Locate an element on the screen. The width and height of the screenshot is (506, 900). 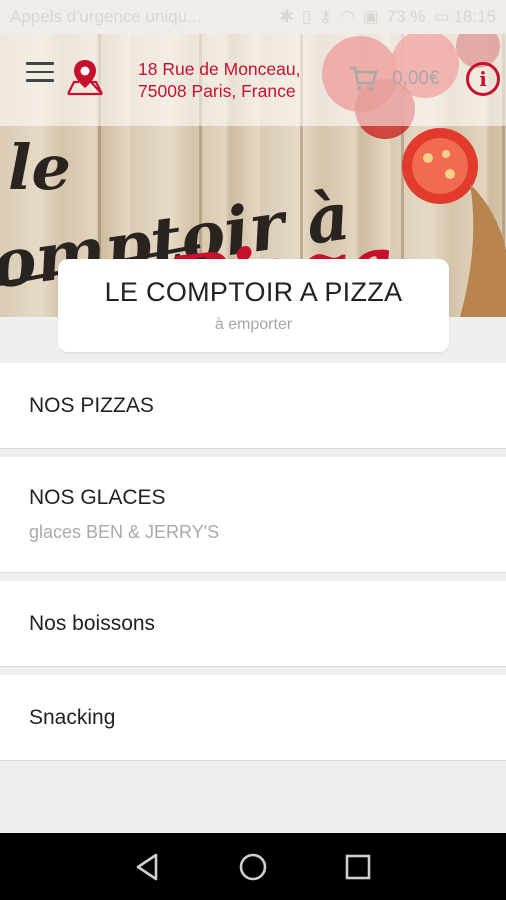
system-nav-bar is located at coordinates (253, 866).